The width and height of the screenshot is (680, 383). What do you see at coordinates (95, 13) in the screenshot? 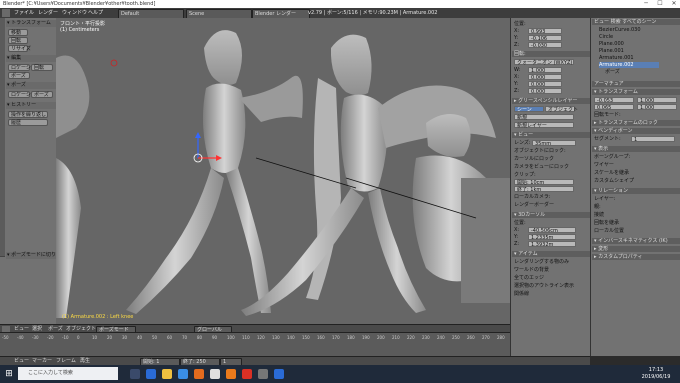
I see `menu-help: ヘルプ` at bounding box center [95, 13].